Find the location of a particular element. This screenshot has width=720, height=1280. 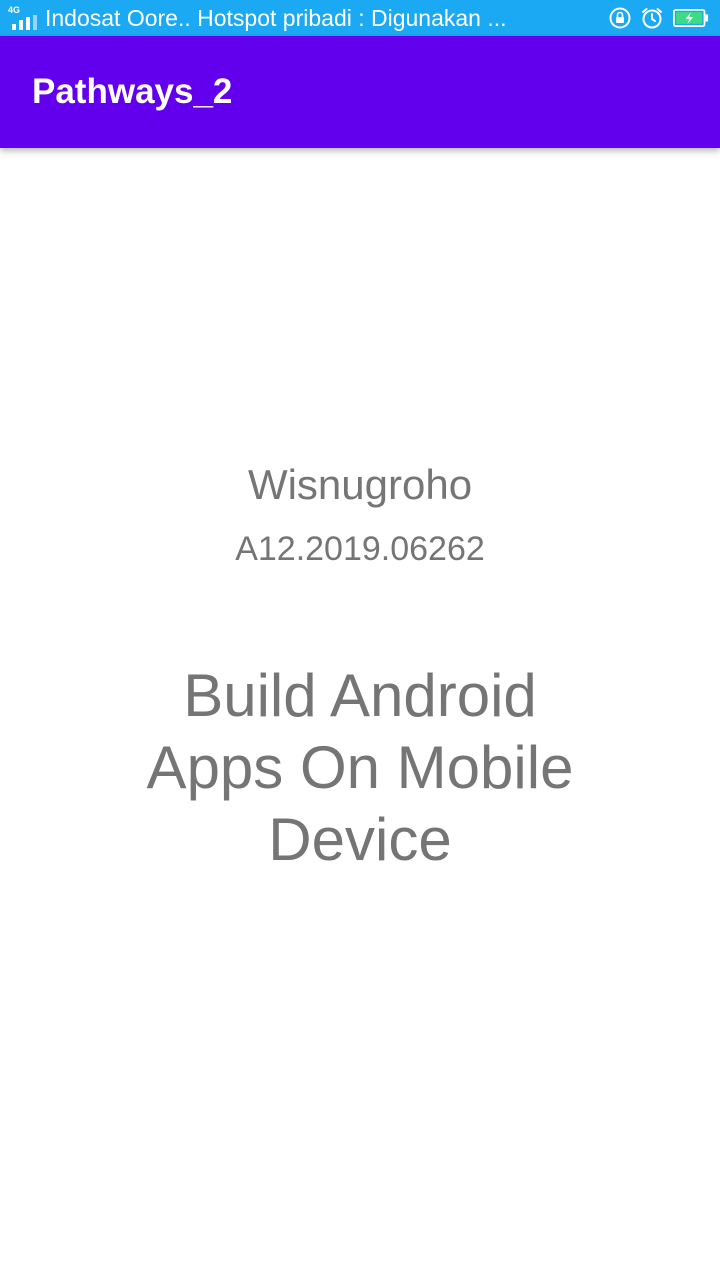

tagline-text: Build Android Apps On Mobile Device is located at coordinates (360, 767).